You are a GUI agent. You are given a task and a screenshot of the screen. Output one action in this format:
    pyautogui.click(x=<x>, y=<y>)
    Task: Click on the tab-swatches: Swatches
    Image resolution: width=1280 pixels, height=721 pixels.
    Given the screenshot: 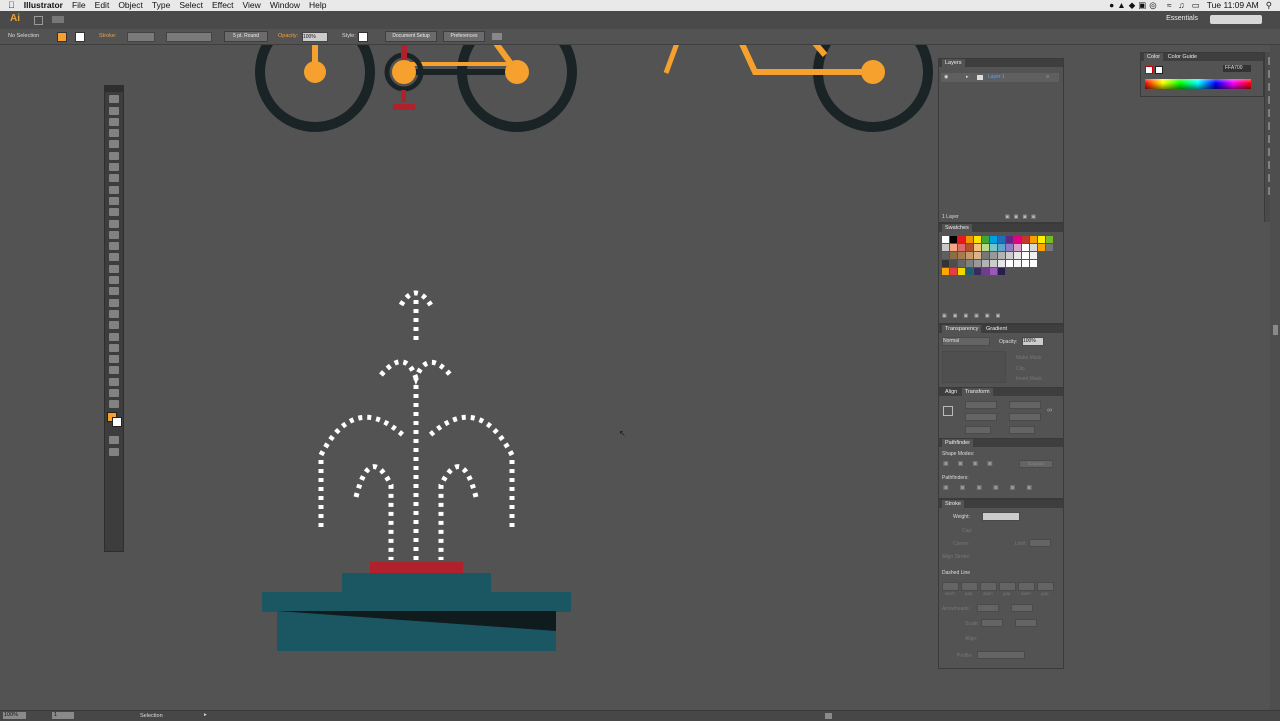 What is the action you would take?
    pyautogui.click(x=957, y=228)
    